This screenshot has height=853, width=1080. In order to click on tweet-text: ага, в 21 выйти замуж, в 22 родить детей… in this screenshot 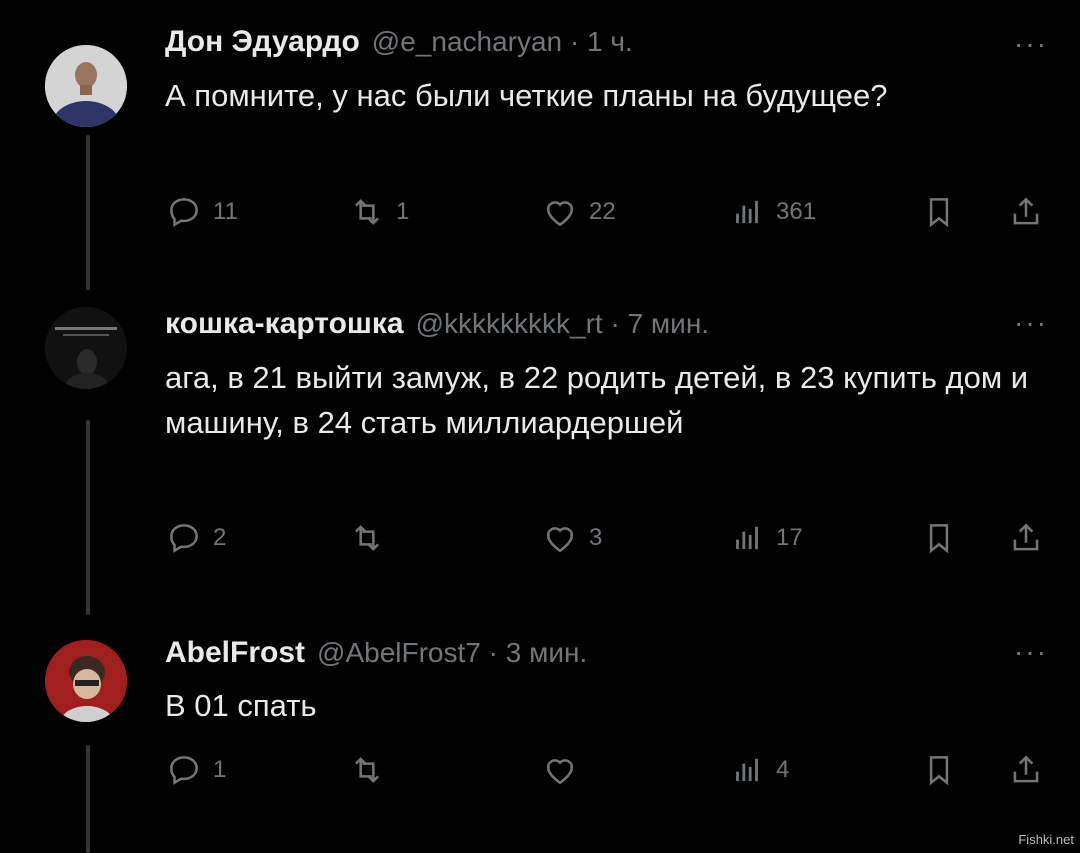, I will do `click(597, 400)`.